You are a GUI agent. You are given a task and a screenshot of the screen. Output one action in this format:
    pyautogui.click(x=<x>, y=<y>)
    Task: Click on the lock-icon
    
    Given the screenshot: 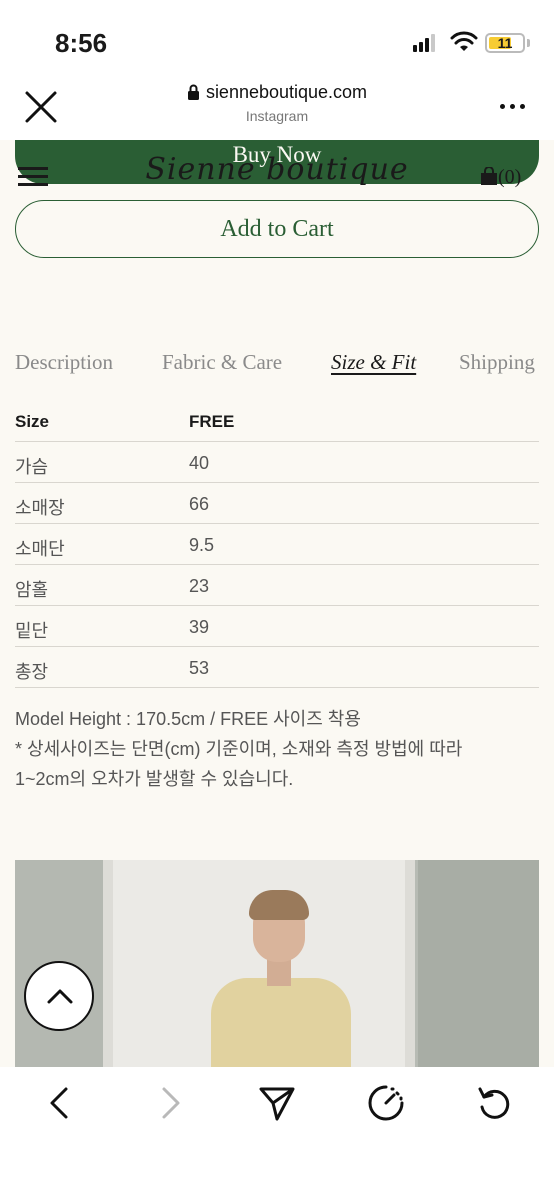 What is the action you would take?
    pyautogui.click(x=193, y=92)
    